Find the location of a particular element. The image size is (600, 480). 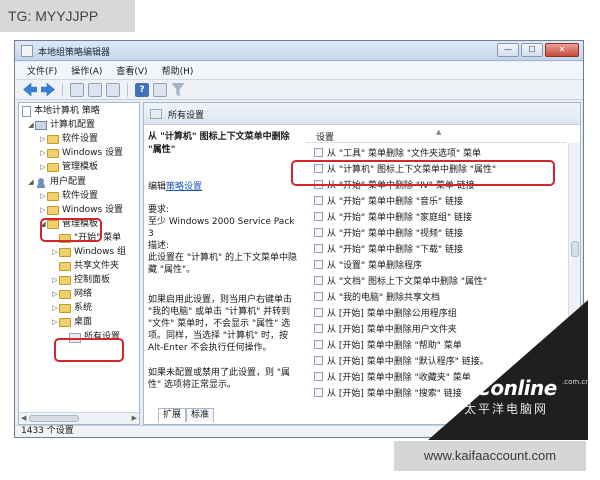

tree-label: Windows 组 is located at coordinates (100, 252).